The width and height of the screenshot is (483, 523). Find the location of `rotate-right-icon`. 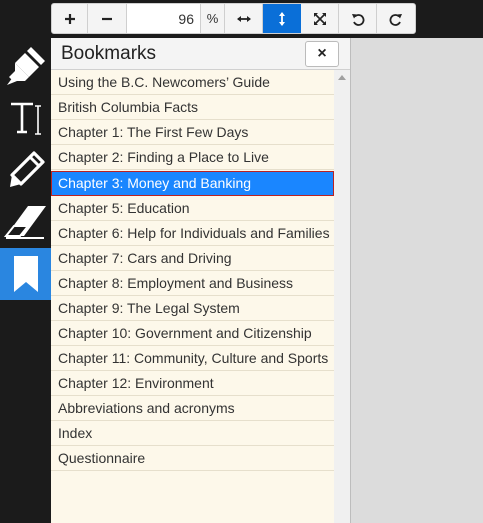

rotate-right-icon is located at coordinates (395, 19).